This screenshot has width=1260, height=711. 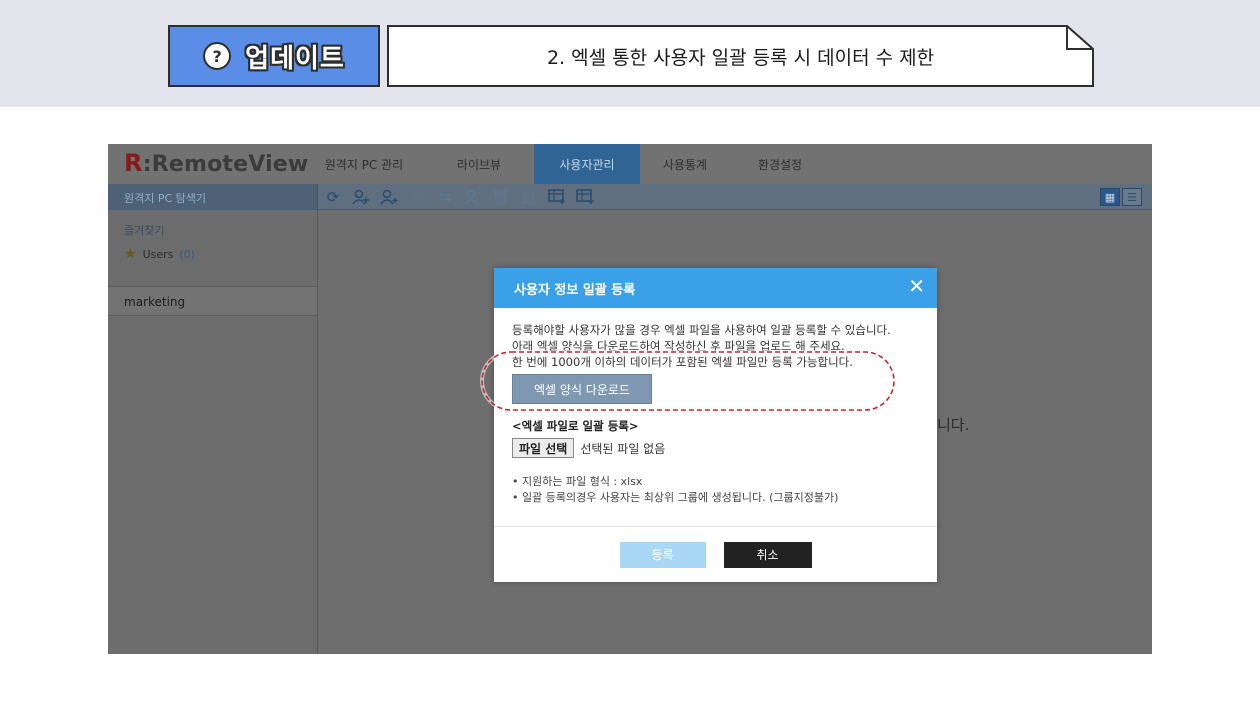 I want to click on toolbar: 원격지 PC 탐색기 ⟳ ☆ ⇆ 🗑 ▤ ▦ ☰, so click(x=630, y=197).